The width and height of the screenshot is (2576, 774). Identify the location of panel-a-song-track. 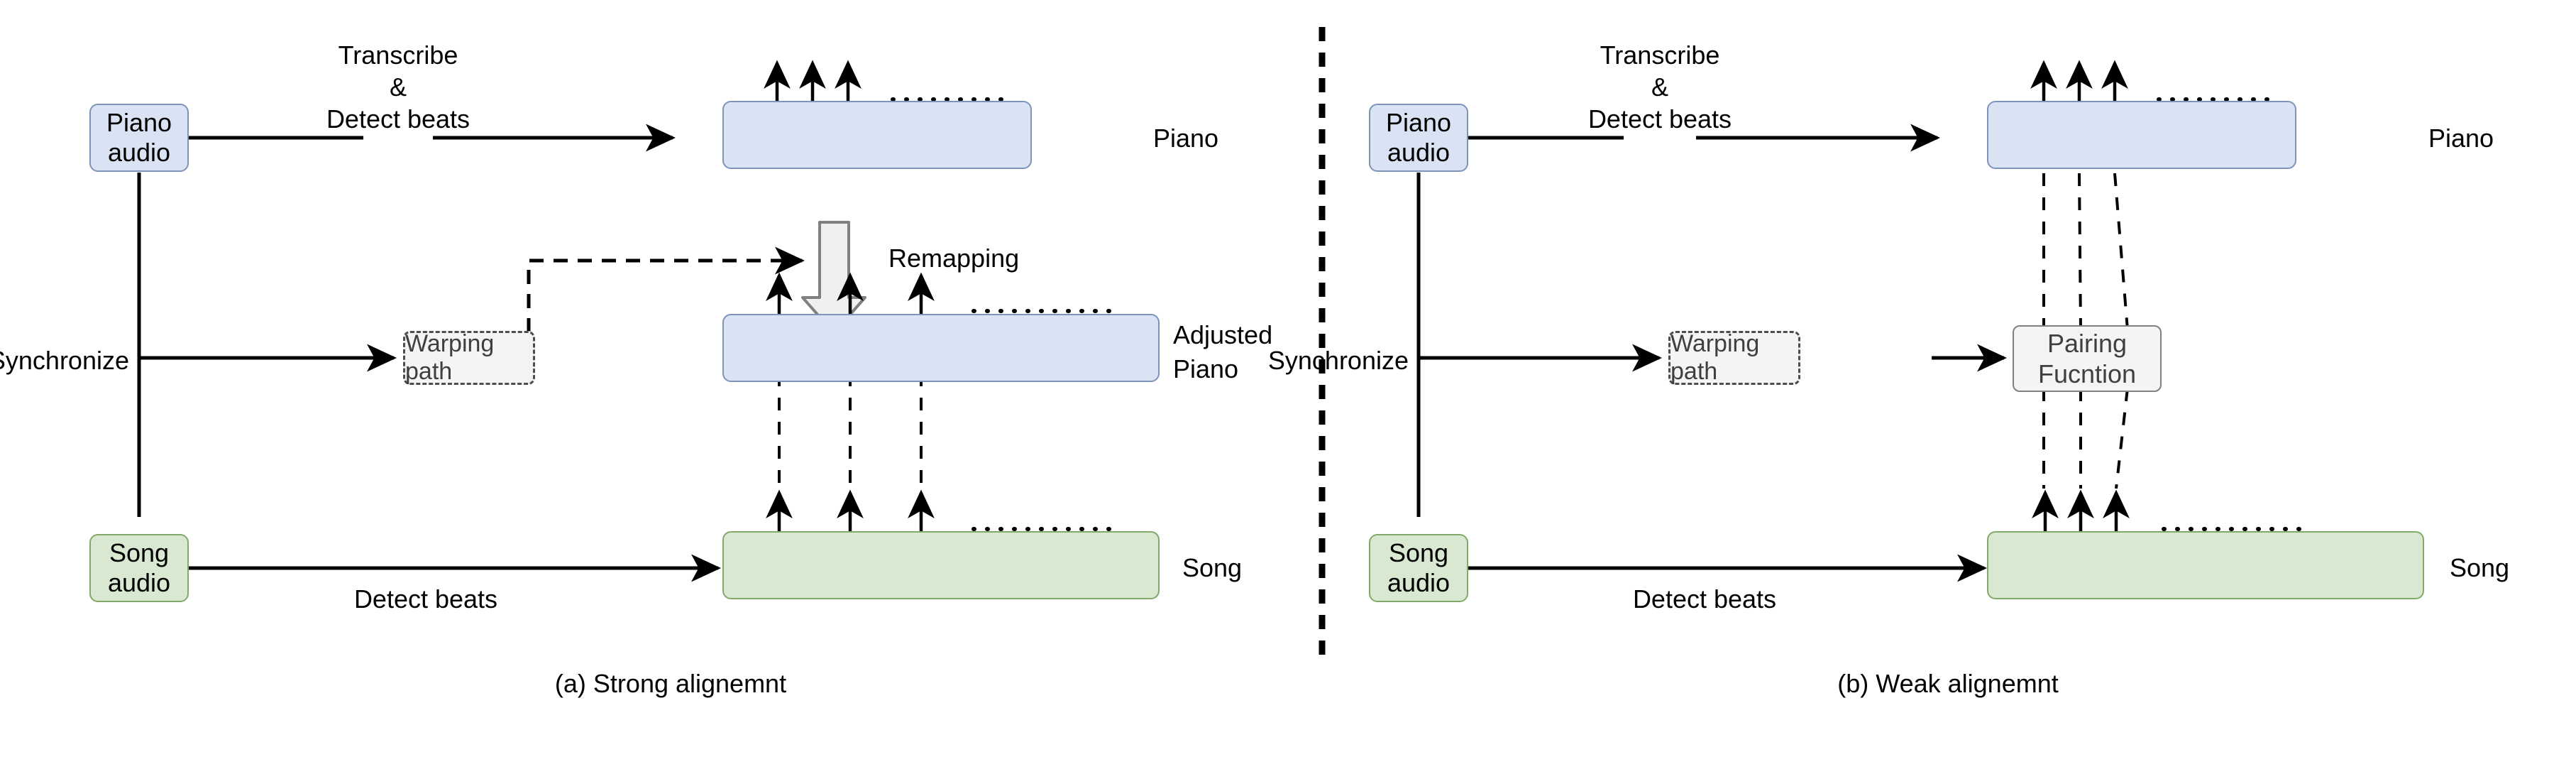
(941, 565).